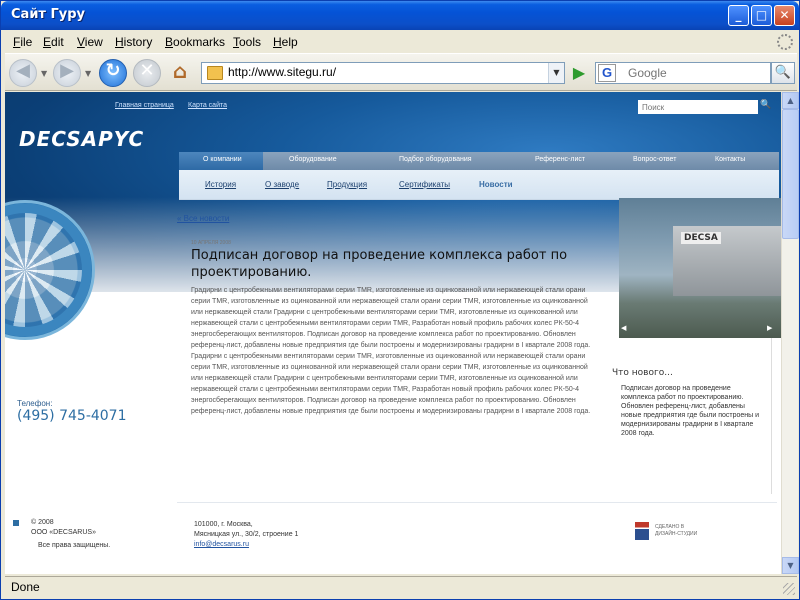 Image resolution: width=800 pixels, height=600 pixels. I want to click on menu-file: File, so click(22, 42).